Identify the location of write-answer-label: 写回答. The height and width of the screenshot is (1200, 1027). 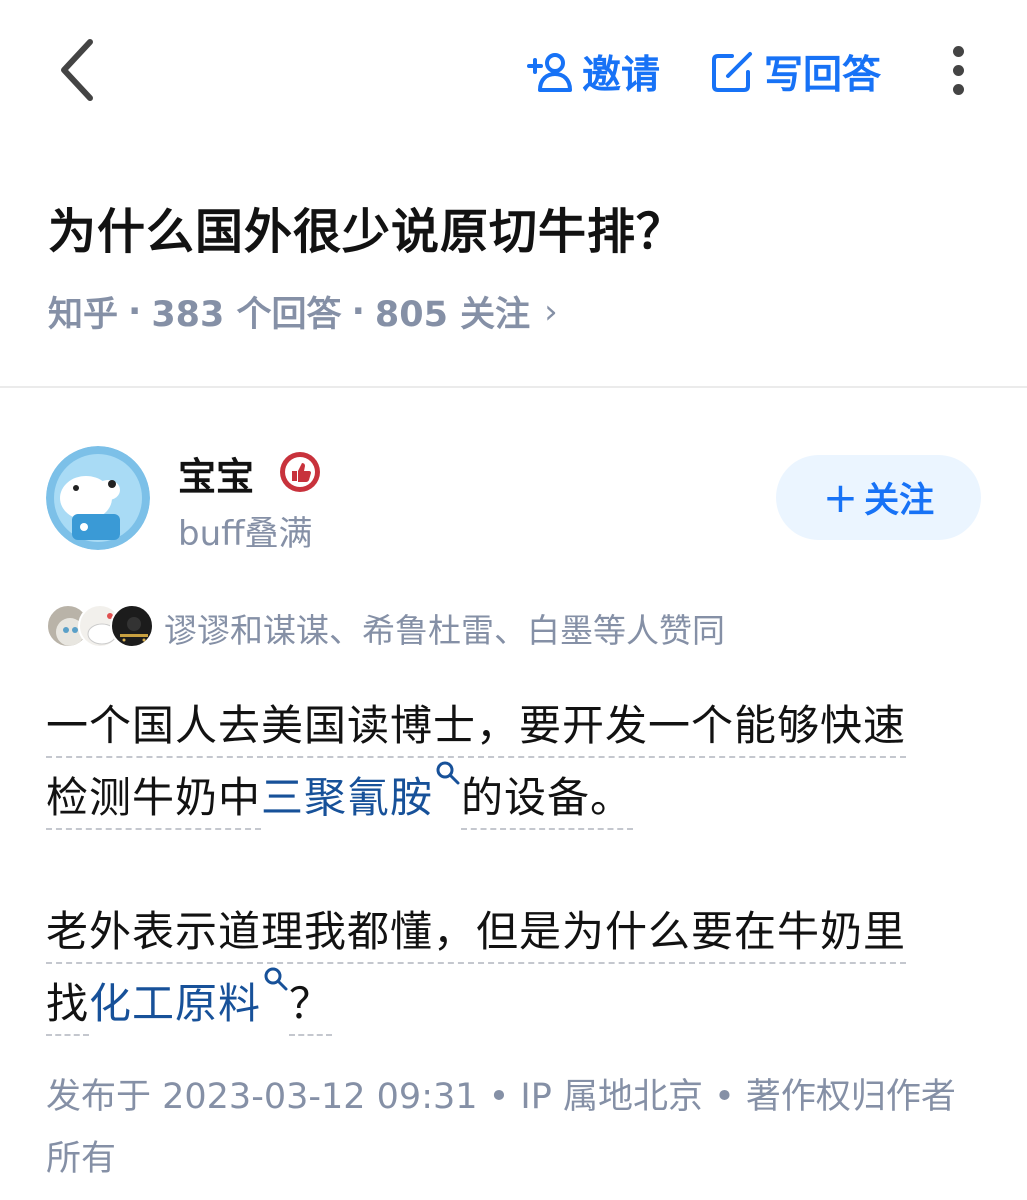
(823, 75).